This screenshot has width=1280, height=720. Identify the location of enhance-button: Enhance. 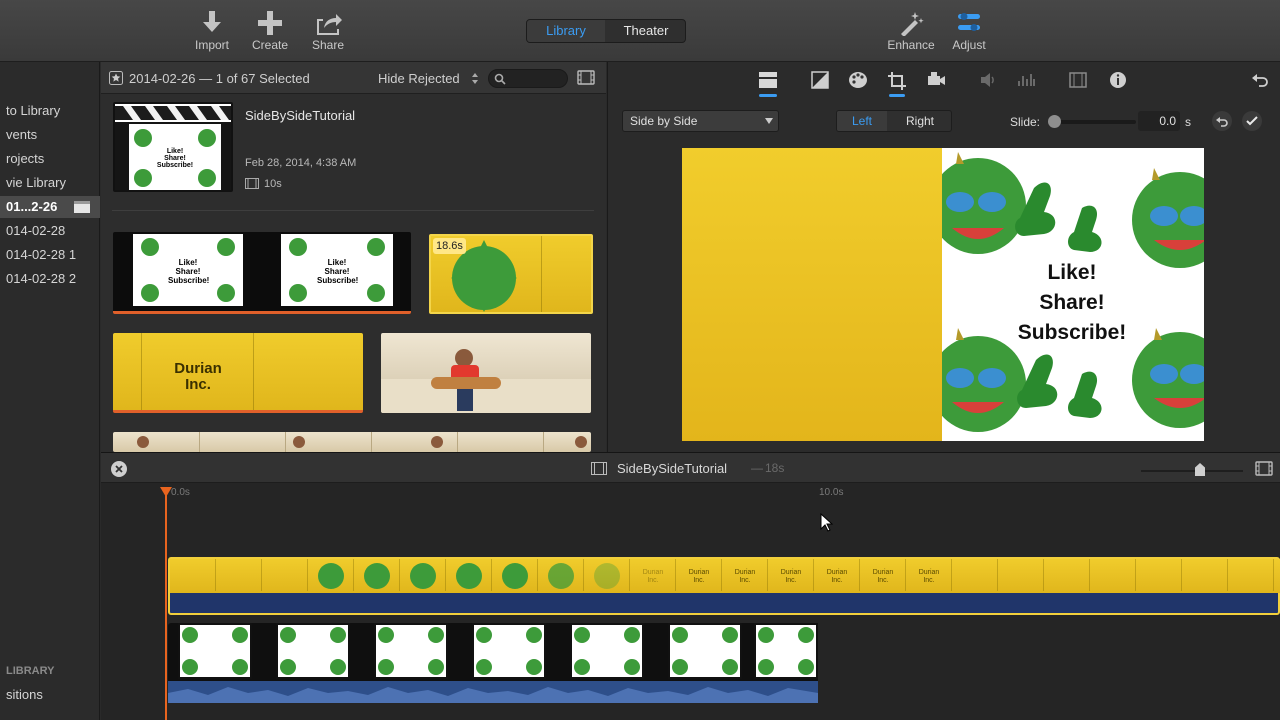
(911, 31).